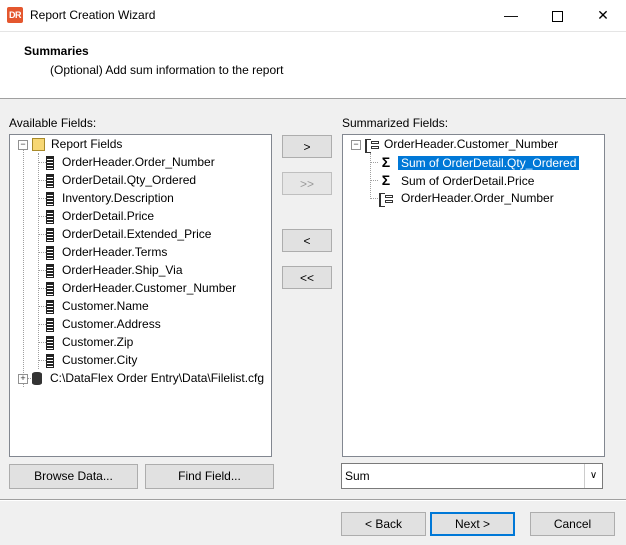 The image size is (626, 545). Describe the element at coordinates (130, 162) in the screenshot. I see `field-item: OrderHeader.Order_Number` at that location.